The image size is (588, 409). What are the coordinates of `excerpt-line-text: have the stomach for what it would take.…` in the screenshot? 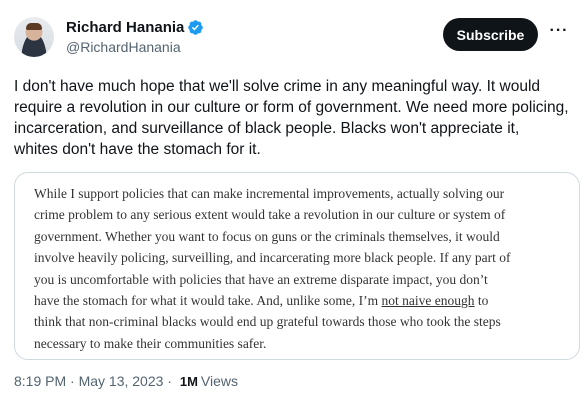 It's located at (208, 301).